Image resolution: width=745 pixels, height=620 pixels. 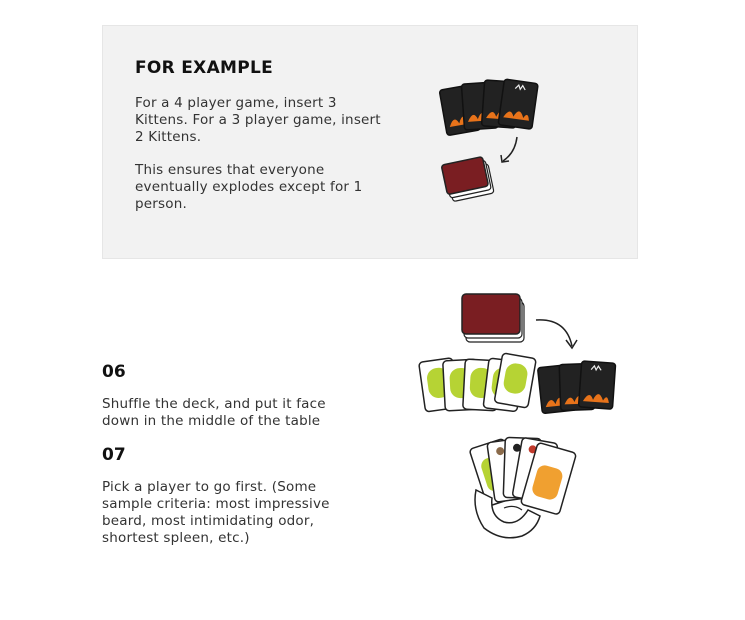 What do you see at coordinates (204, 68) in the screenshot?
I see `example-title: FOR EXAMPLE` at bounding box center [204, 68].